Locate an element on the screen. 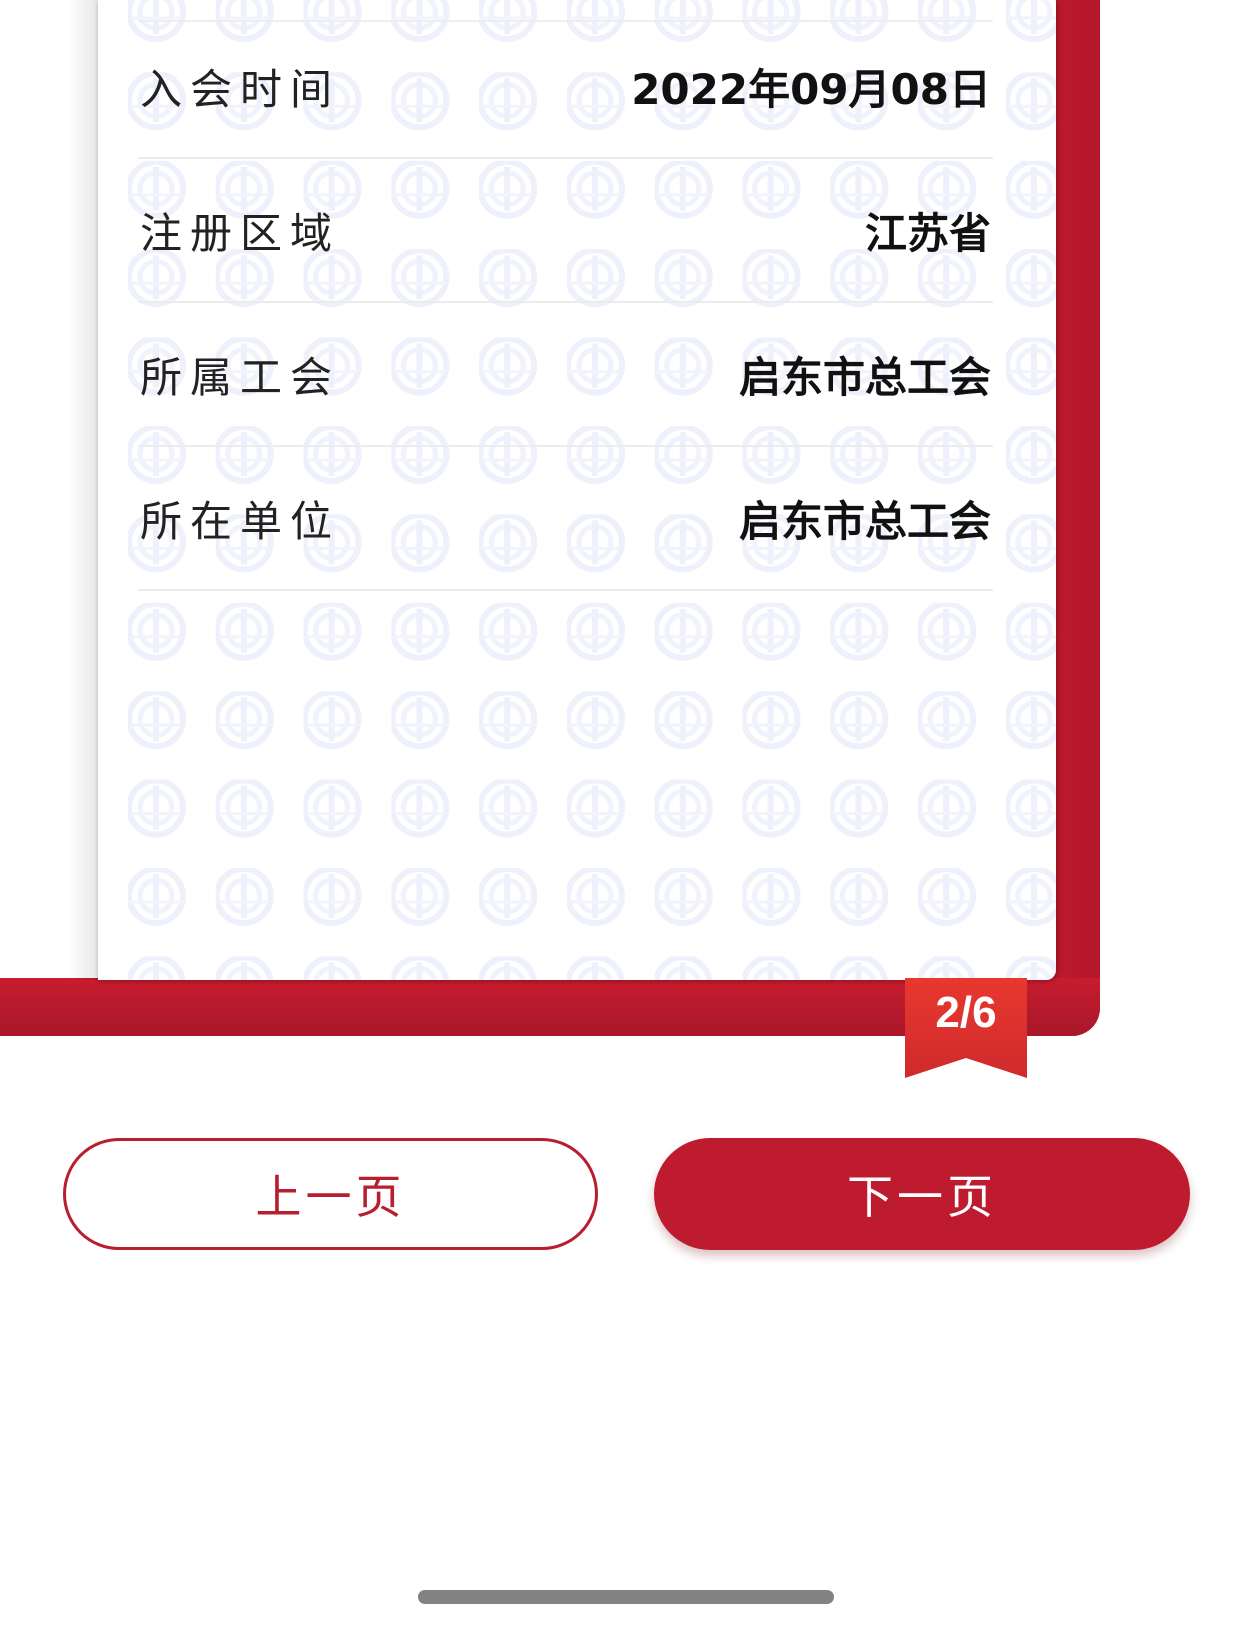 This screenshot has height=1644, width=1246. row-label: 所在单位 is located at coordinates (240, 521).